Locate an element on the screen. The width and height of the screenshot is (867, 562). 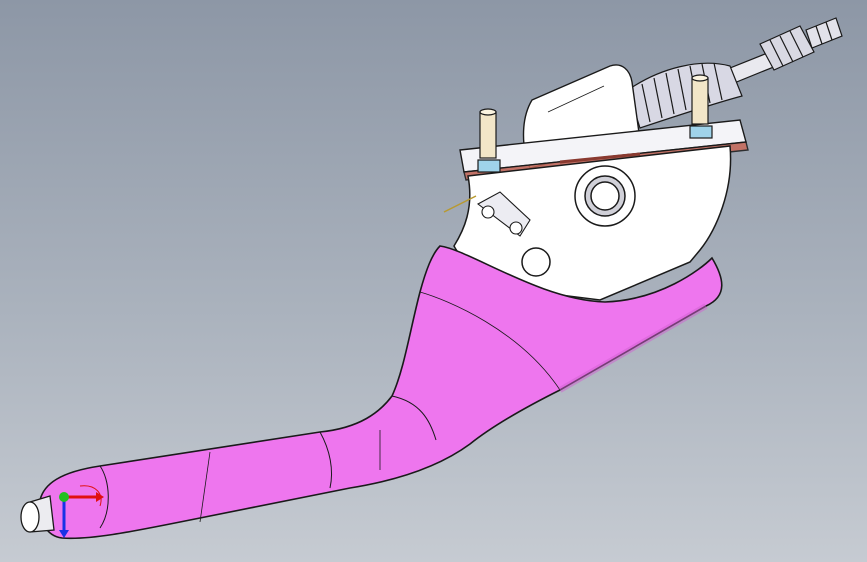
rubber-boot is located at coordinates (685, 95).